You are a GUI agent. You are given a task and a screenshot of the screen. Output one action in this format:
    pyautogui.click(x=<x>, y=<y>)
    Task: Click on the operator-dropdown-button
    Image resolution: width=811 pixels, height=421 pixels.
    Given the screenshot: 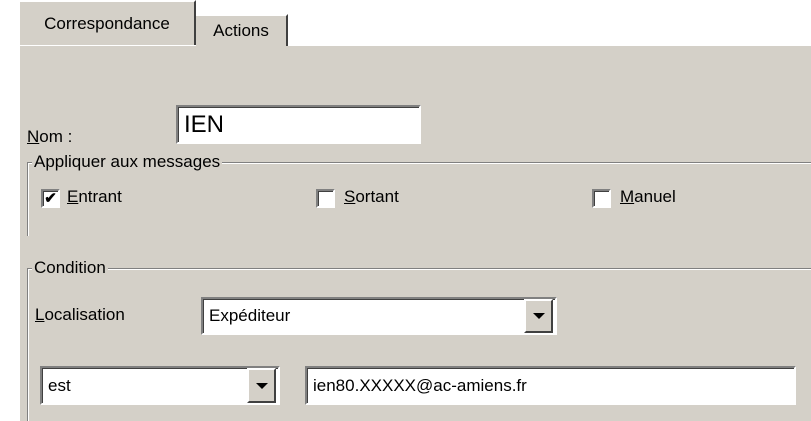 What is the action you would take?
    pyautogui.click(x=261, y=385)
    